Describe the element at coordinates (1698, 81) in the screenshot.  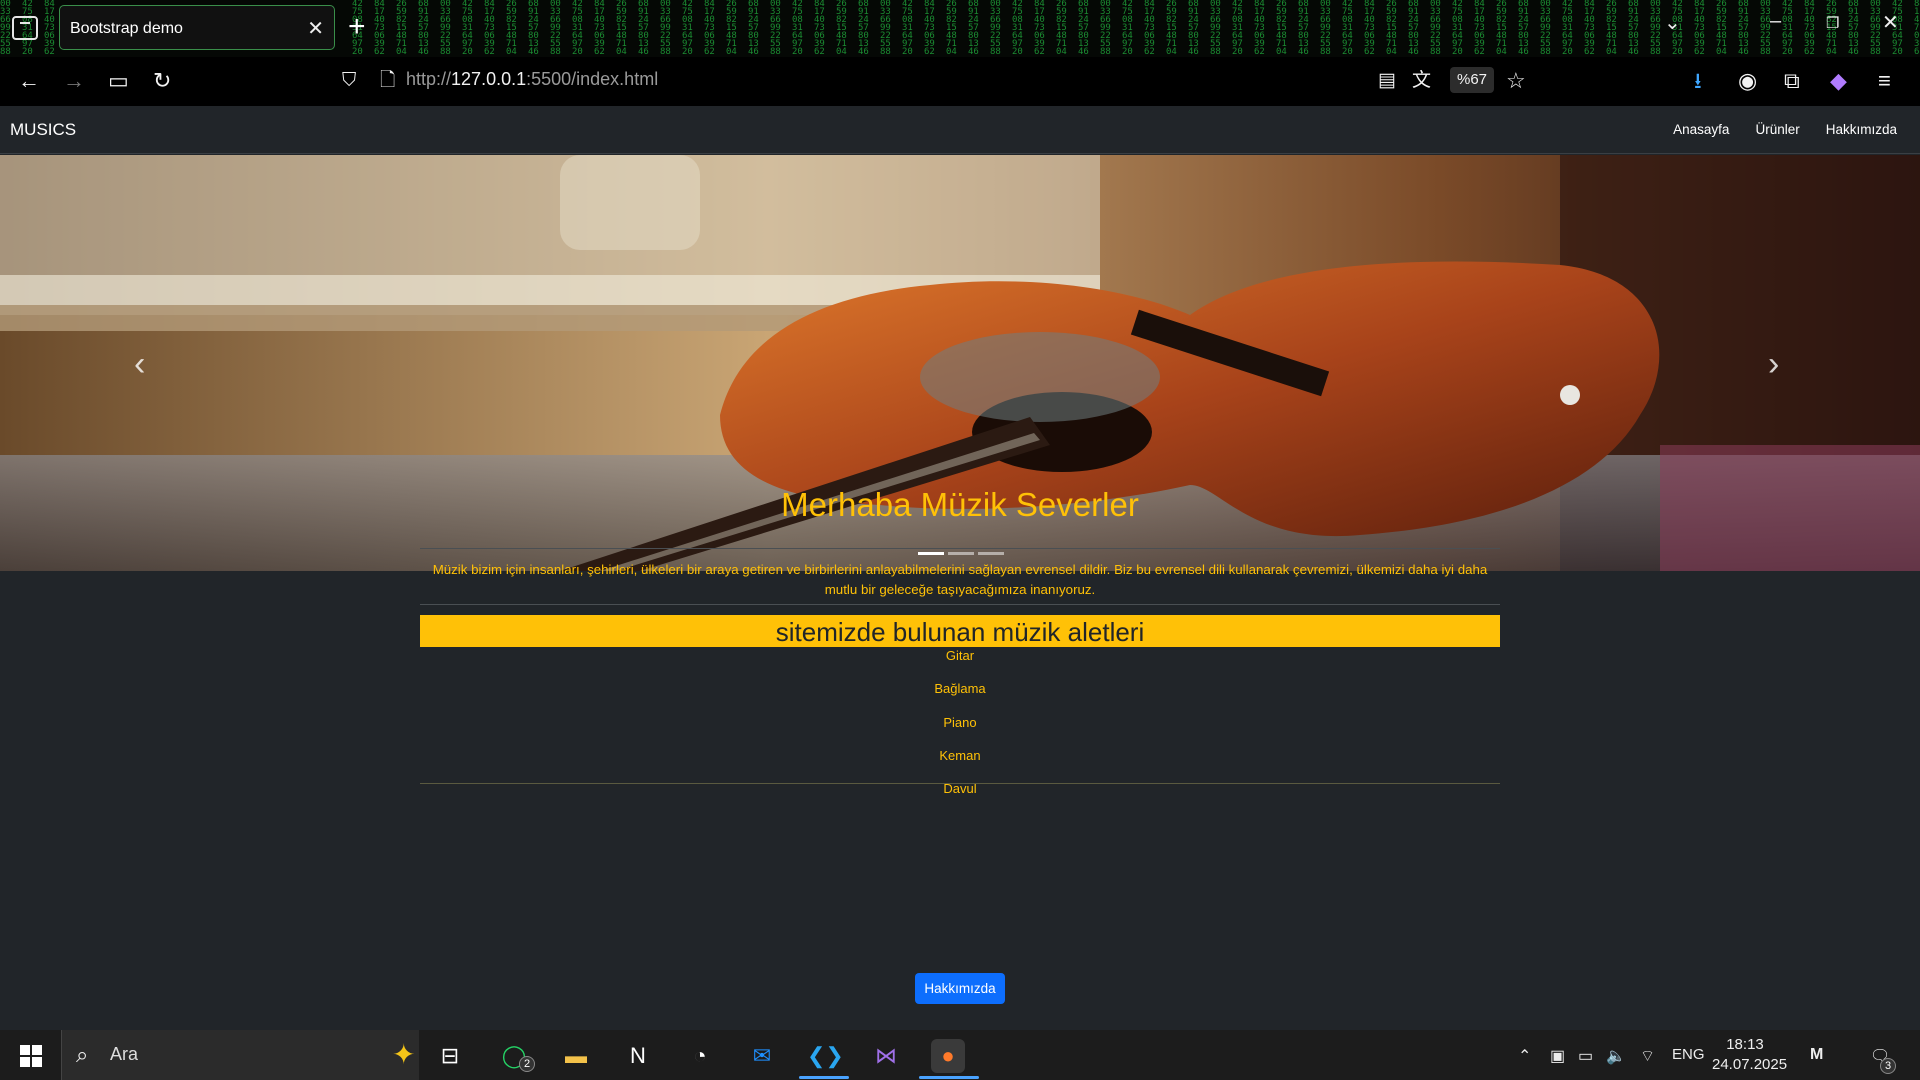
I see `download-icon: ⭳` at that location.